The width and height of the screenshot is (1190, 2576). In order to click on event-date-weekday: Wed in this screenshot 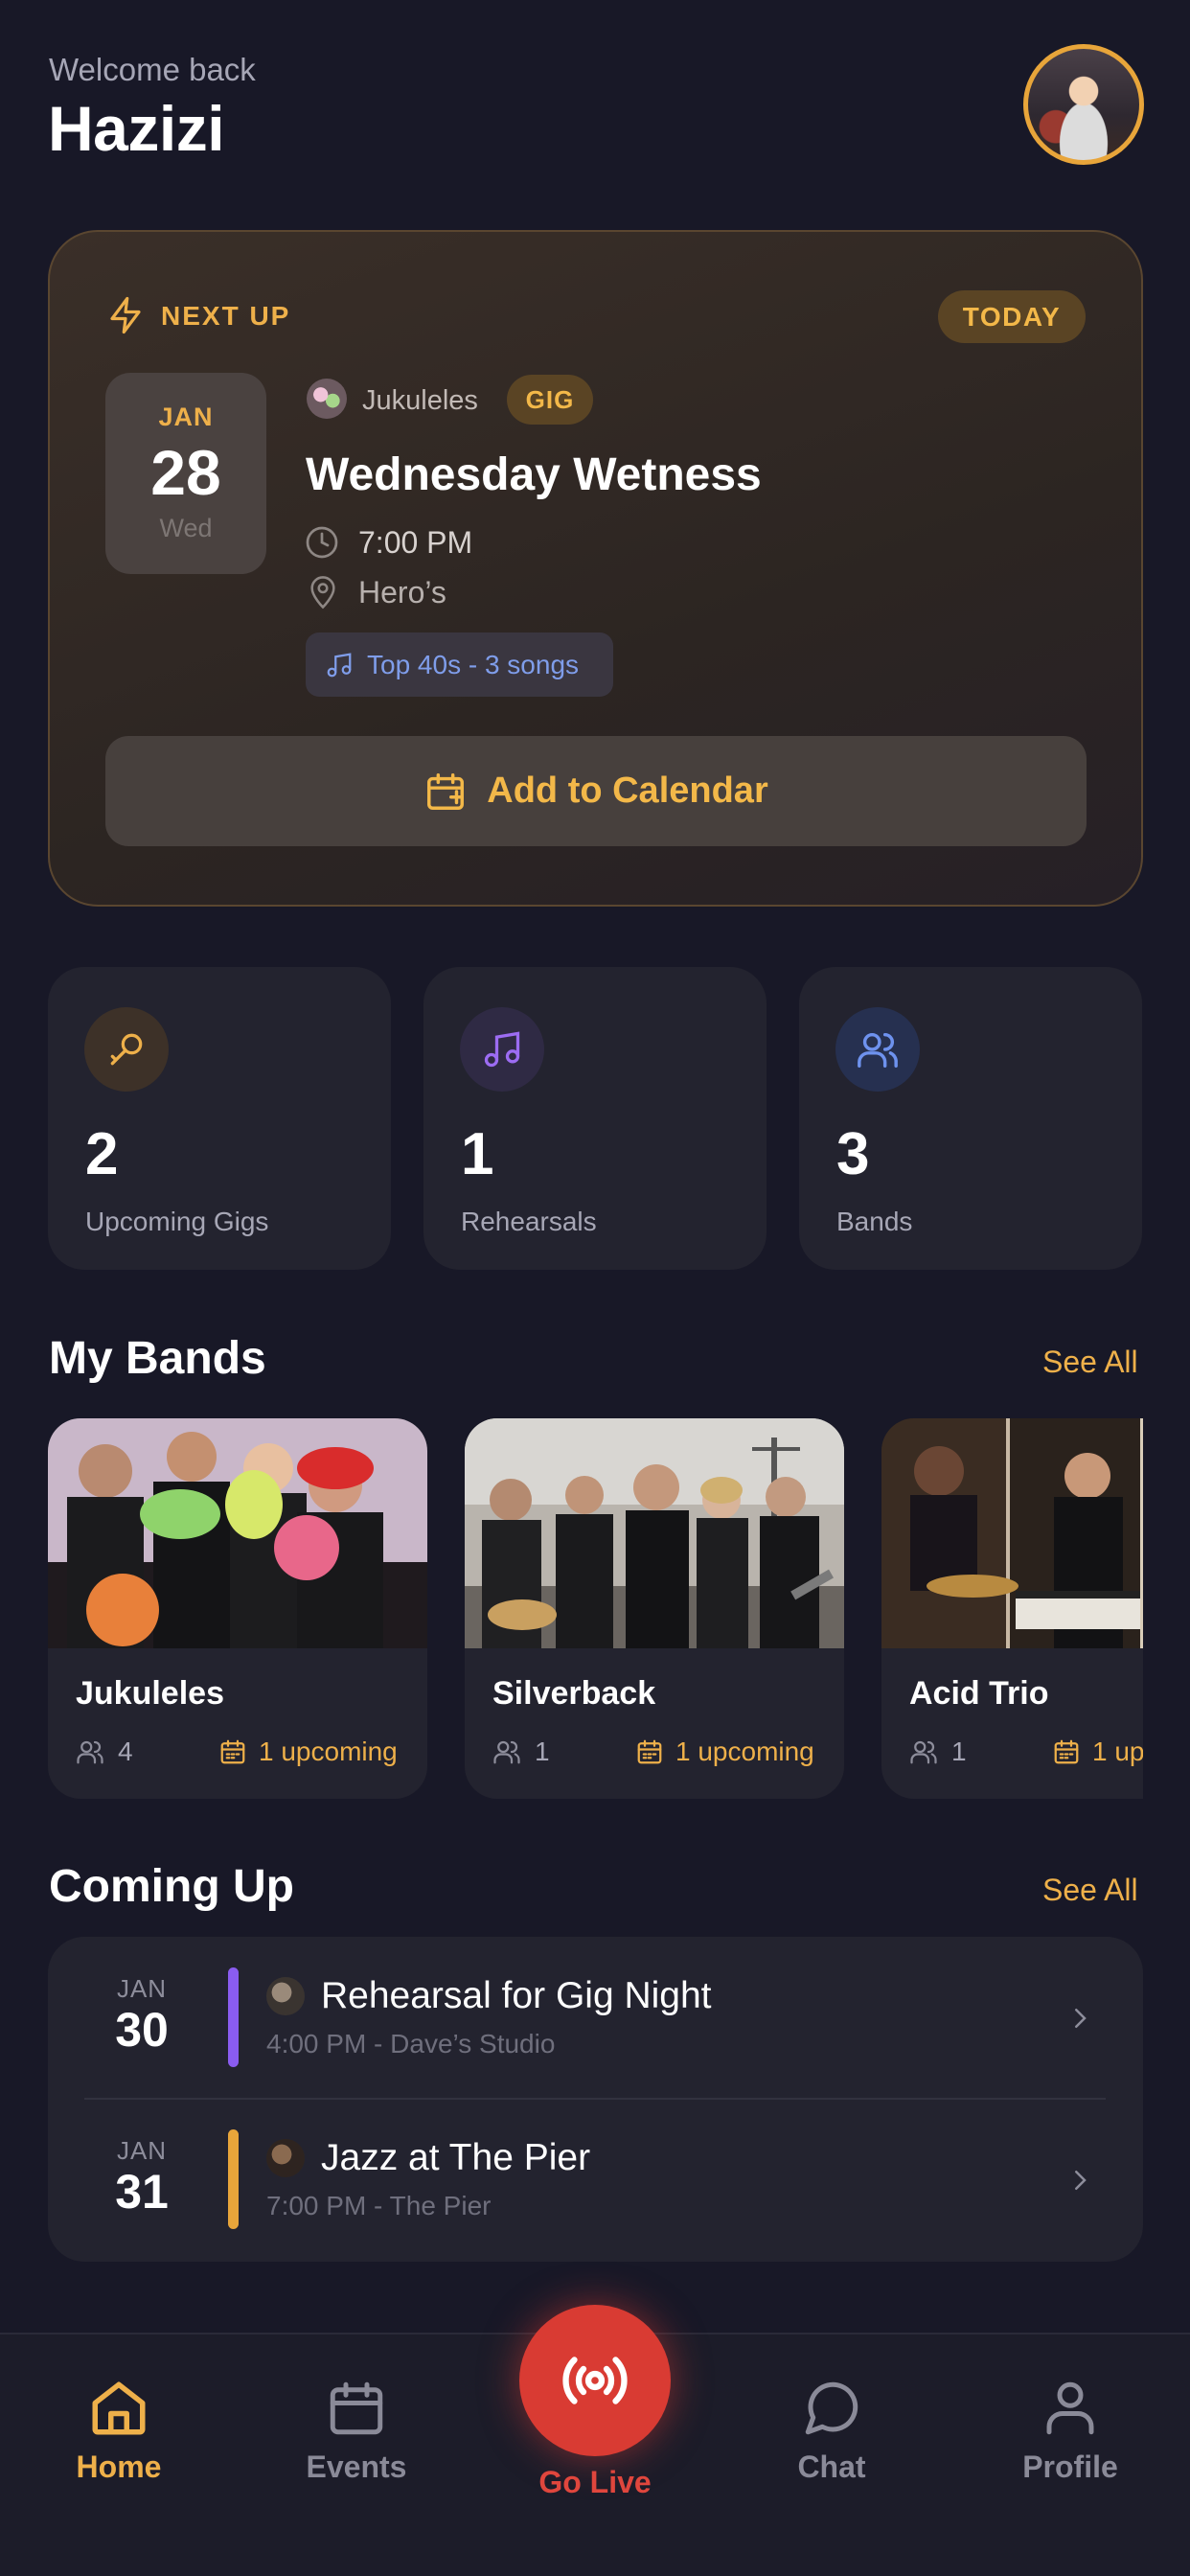, I will do `click(186, 528)`.